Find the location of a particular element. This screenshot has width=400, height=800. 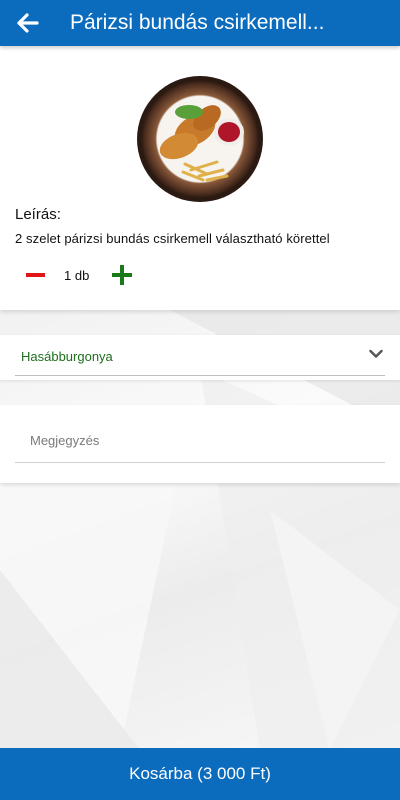

side-dish-selected: Hasábburgonya is located at coordinates (67, 356).